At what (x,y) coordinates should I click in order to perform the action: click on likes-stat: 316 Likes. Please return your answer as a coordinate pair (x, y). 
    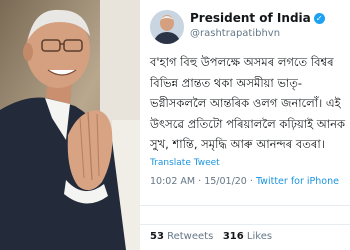
    Looking at the image, I should click on (247, 236).